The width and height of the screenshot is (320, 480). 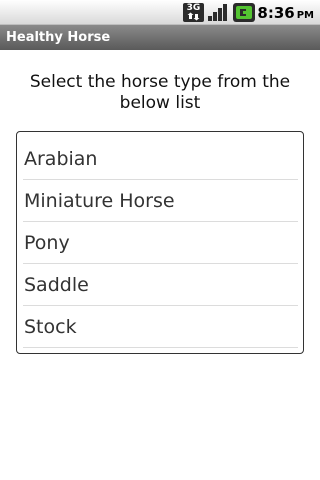 What do you see at coordinates (193, 16) in the screenshot?
I see `data-arrows-icon` at bounding box center [193, 16].